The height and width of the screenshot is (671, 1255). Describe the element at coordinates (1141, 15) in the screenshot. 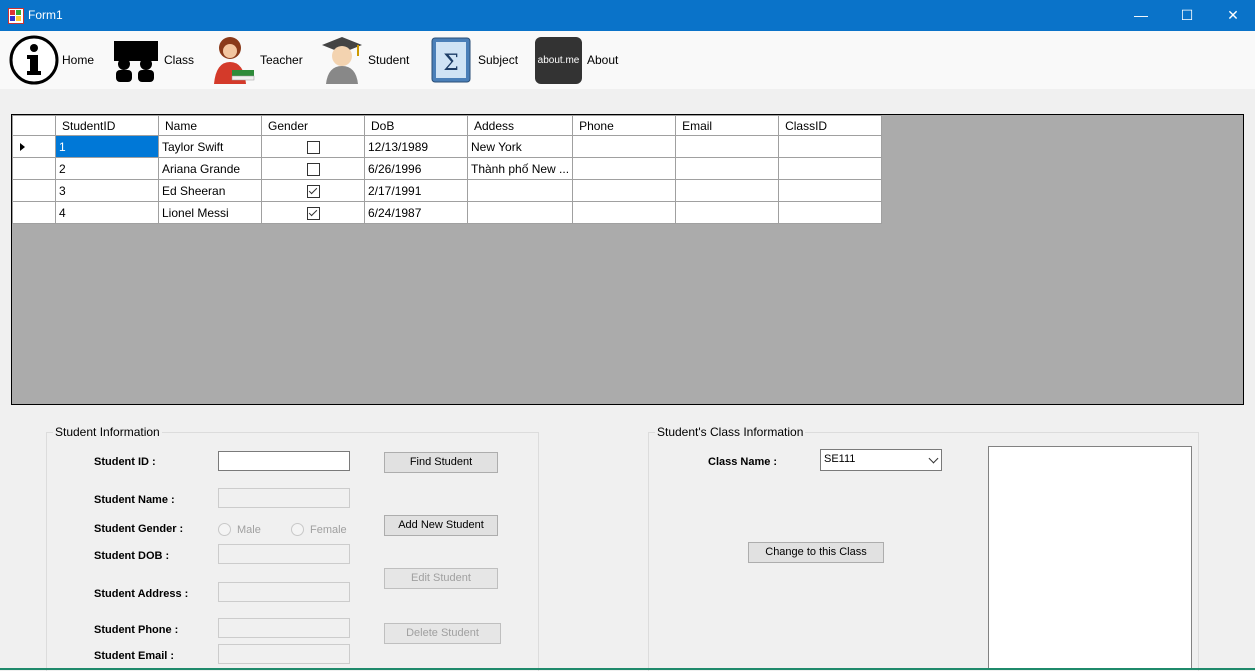

I see `minimize-button: —` at that location.